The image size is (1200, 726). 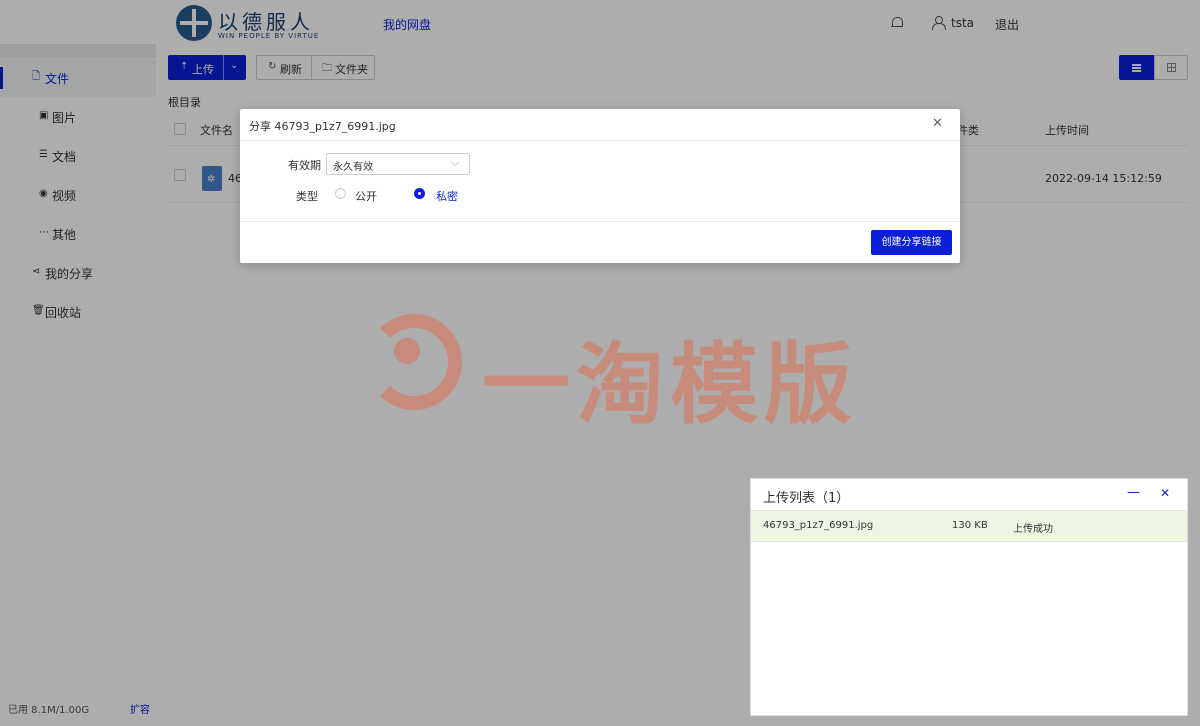 What do you see at coordinates (398, 164) in the screenshot?
I see `validity-select: 永久有效 ⌵` at bounding box center [398, 164].